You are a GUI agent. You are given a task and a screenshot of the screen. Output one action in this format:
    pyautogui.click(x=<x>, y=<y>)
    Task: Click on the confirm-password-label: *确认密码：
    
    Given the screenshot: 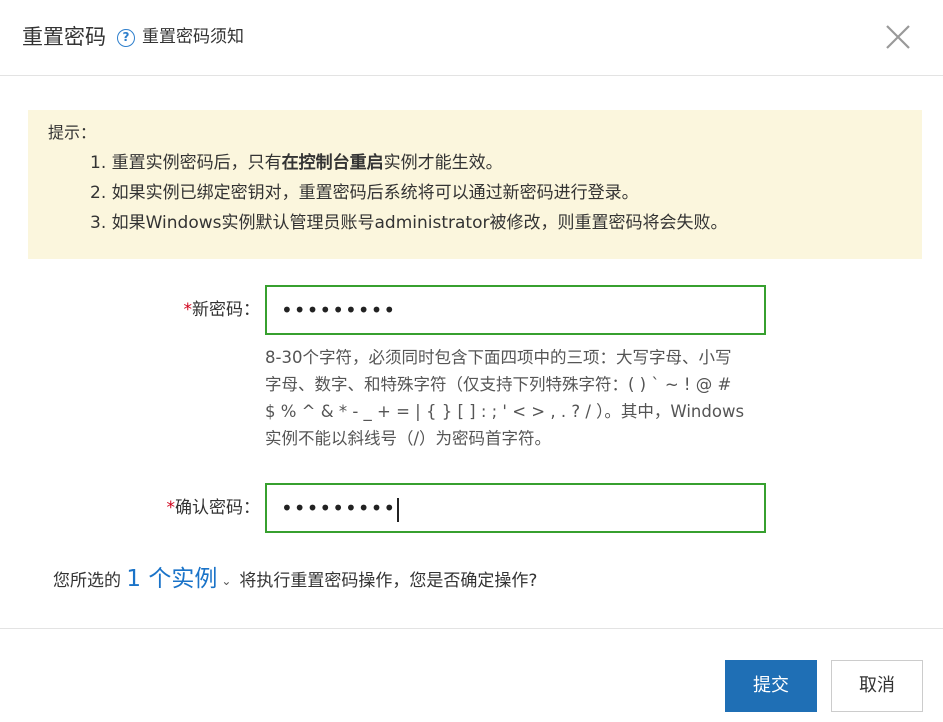 What is the action you would take?
    pyautogui.click(x=180, y=508)
    